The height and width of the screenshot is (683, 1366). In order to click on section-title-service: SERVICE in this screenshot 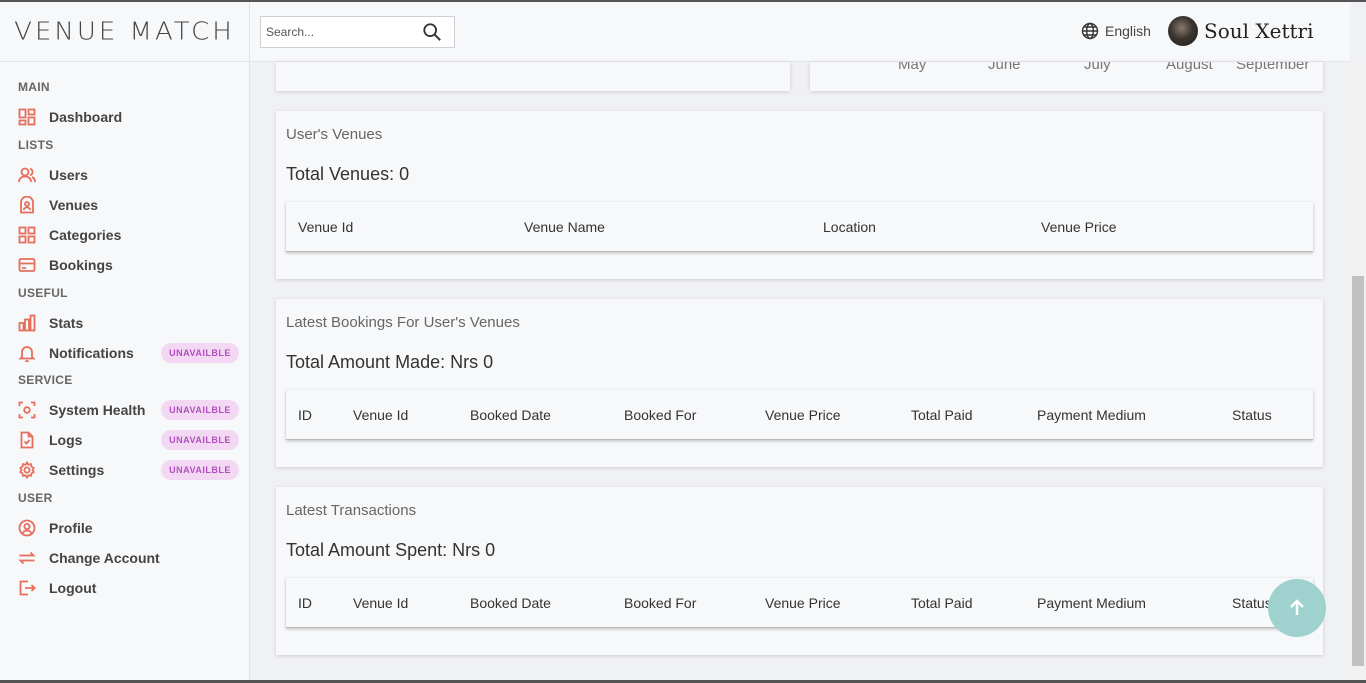, I will do `click(45, 380)`.